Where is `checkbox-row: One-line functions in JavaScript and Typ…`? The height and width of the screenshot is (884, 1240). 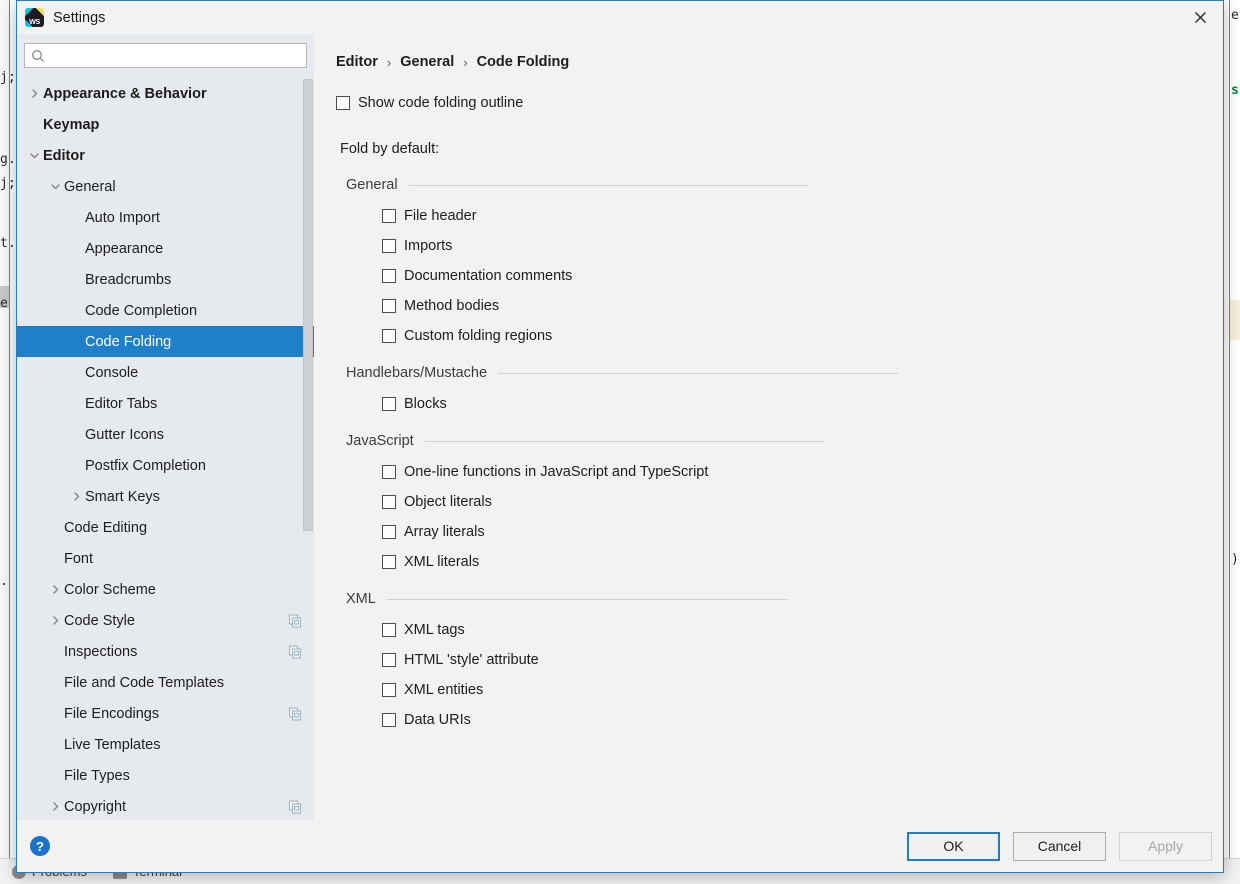 checkbox-row: One-line functions in JavaScript and Typ… is located at coordinates (789, 472).